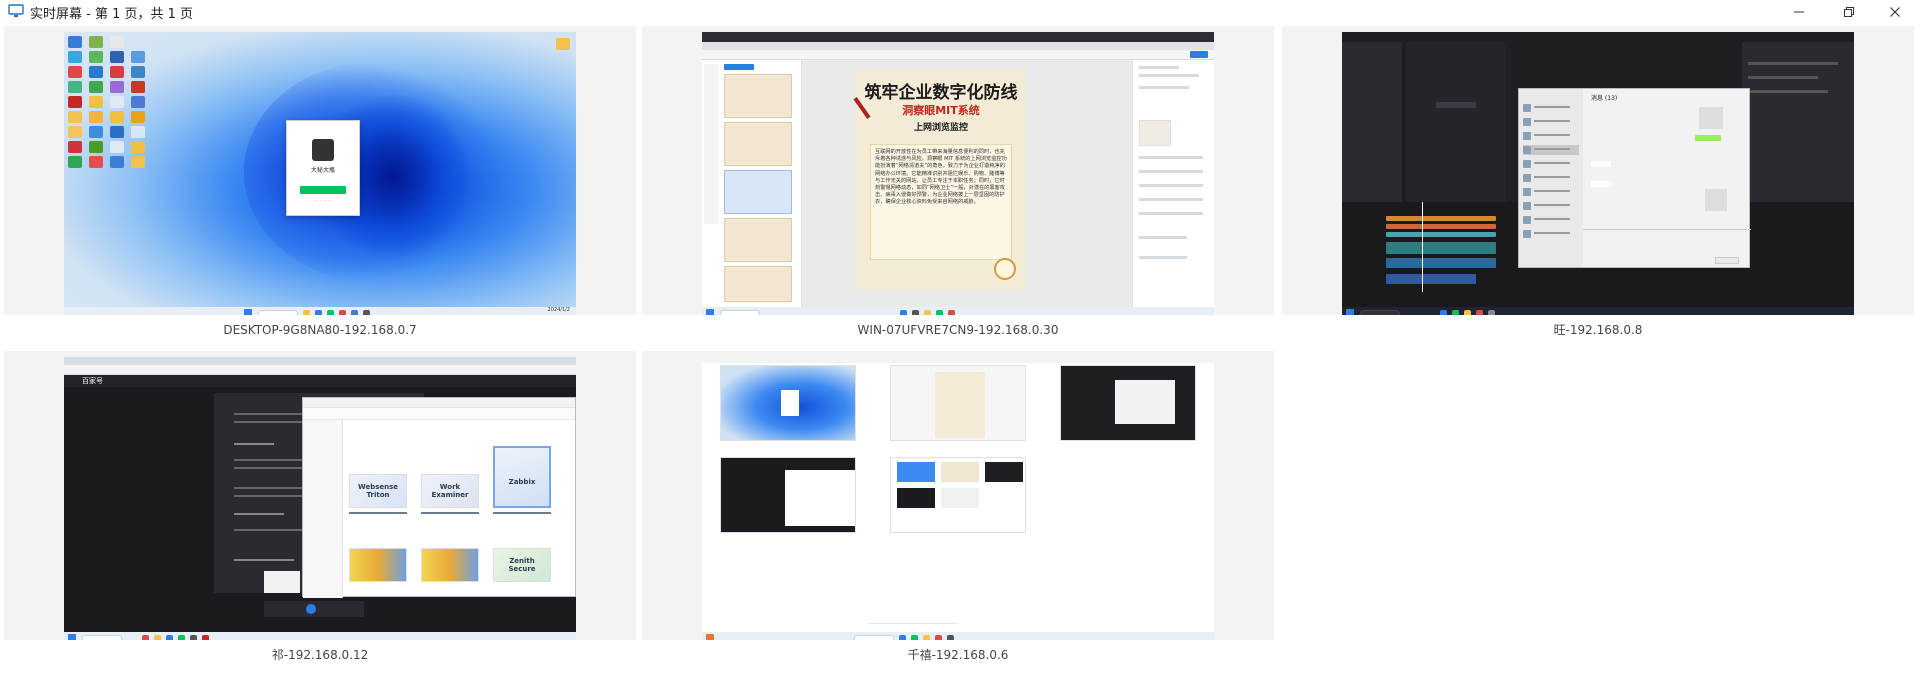 The width and height of the screenshot is (1920, 688). What do you see at coordinates (1199, 54) in the screenshot?
I see `share-button` at bounding box center [1199, 54].